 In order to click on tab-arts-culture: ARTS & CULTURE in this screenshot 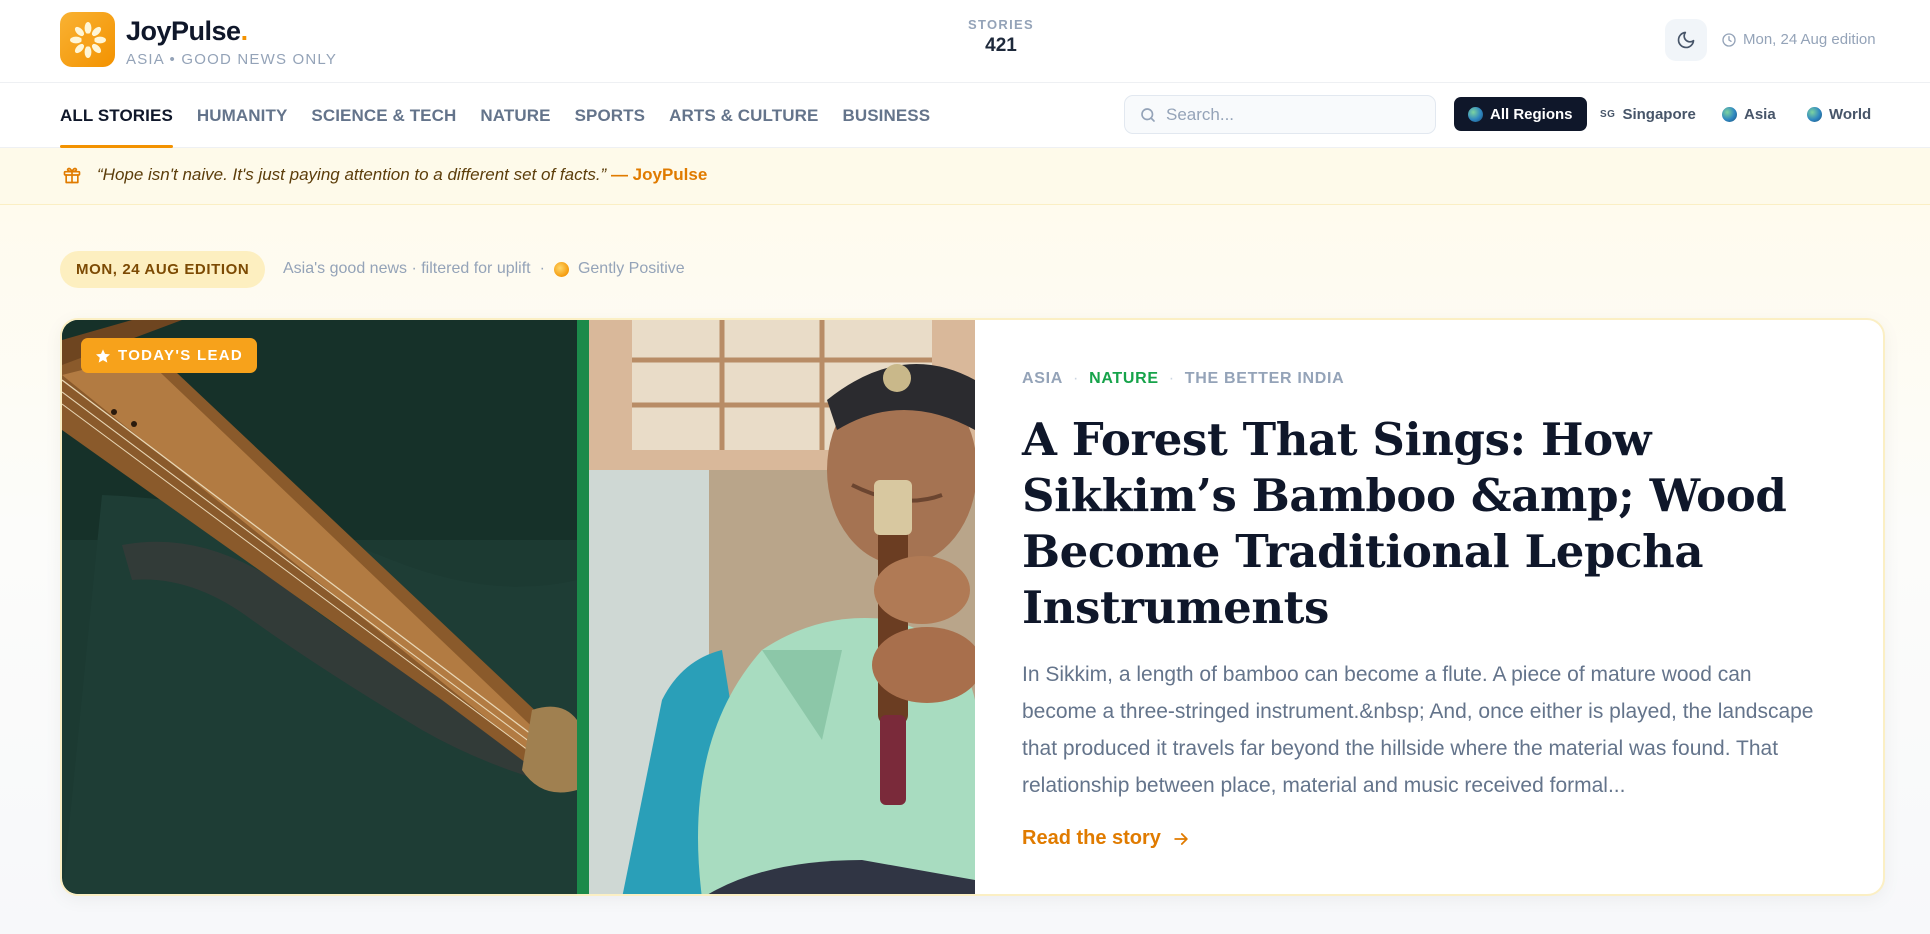, I will do `click(743, 115)`.